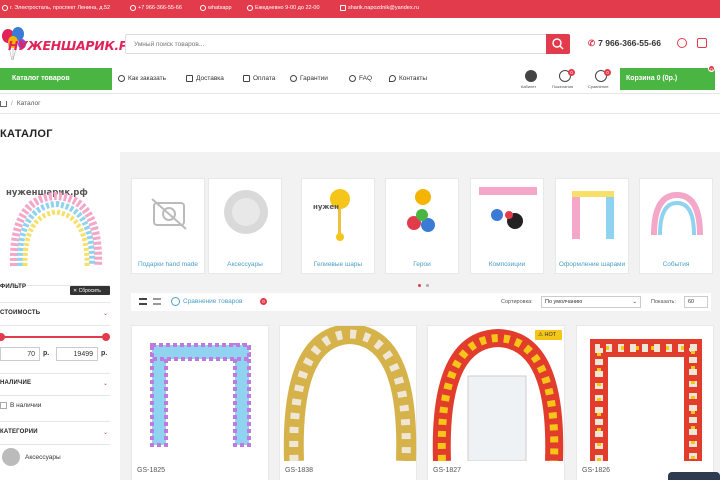  What do you see at coordinates (46, 353) in the screenshot?
I see `currency-label: р.` at bounding box center [46, 353].